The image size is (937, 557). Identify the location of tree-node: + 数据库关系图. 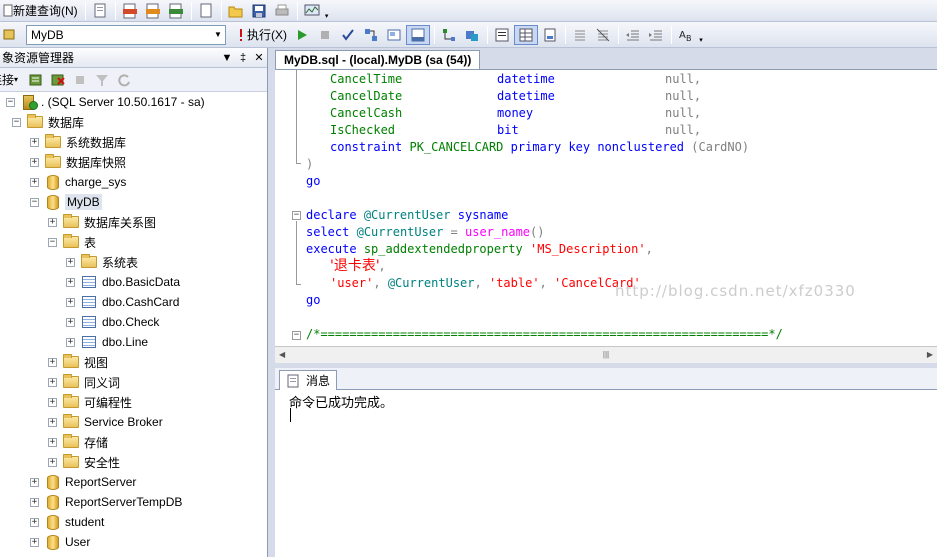
(102, 222).